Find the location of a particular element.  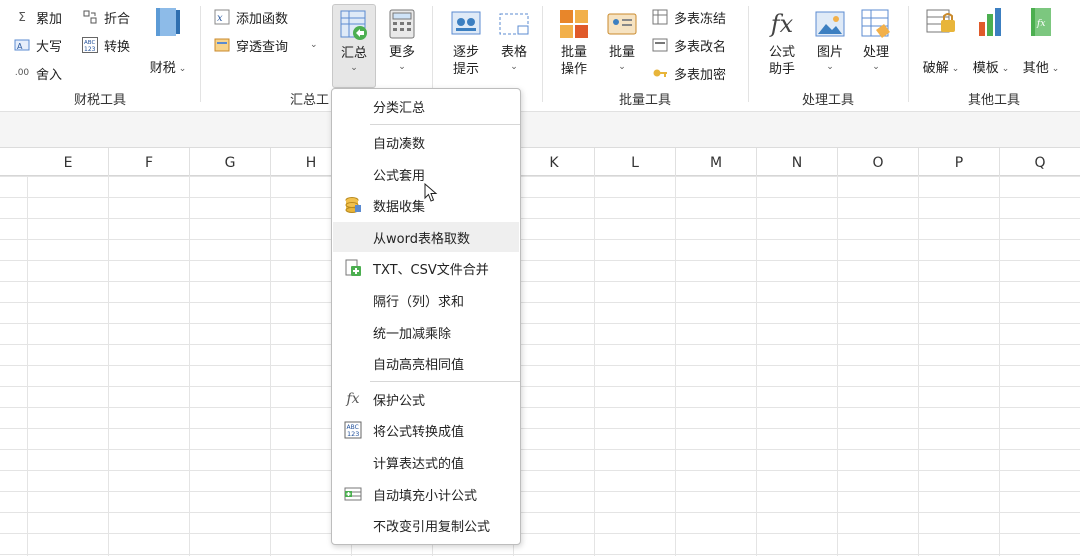

batch-id-card-icon is located at coordinates (622, 24).